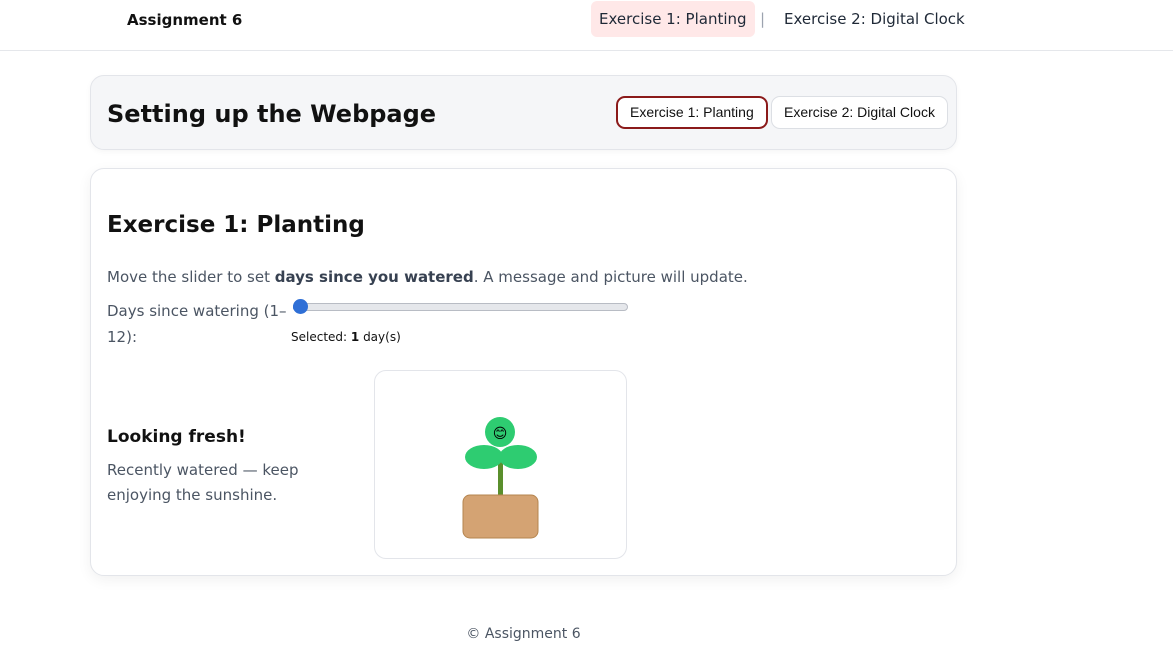  What do you see at coordinates (300, 306) in the screenshot?
I see `slider-thumb` at bounding box center [300, 306].